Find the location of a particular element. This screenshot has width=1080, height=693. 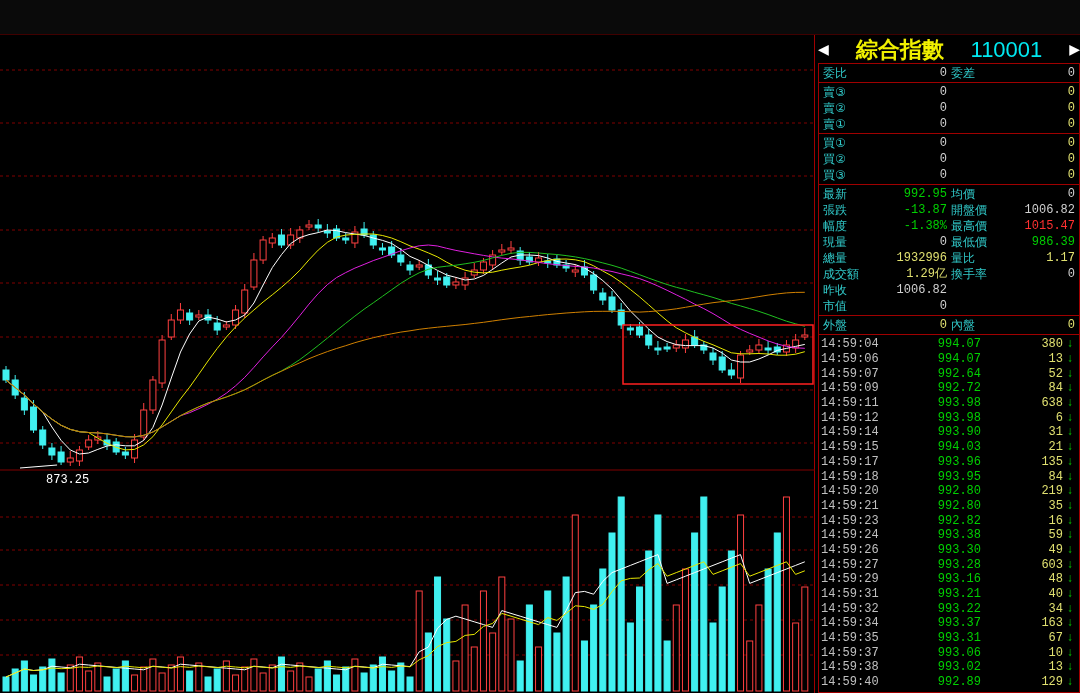

tick-price: 993.21 is located at coordinates (958, 594).